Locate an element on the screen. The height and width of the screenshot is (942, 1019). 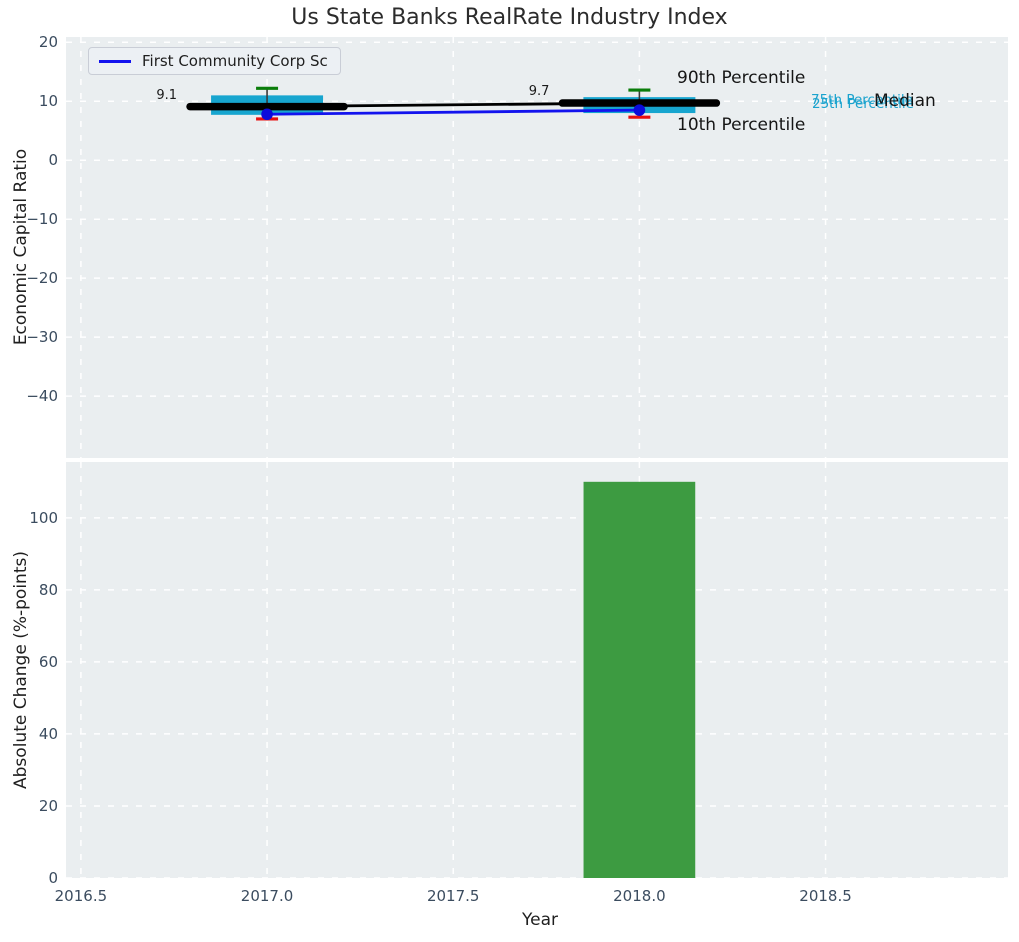
annotation-90th-percentile: 90th Percentile is located at coordinates (741, 78).